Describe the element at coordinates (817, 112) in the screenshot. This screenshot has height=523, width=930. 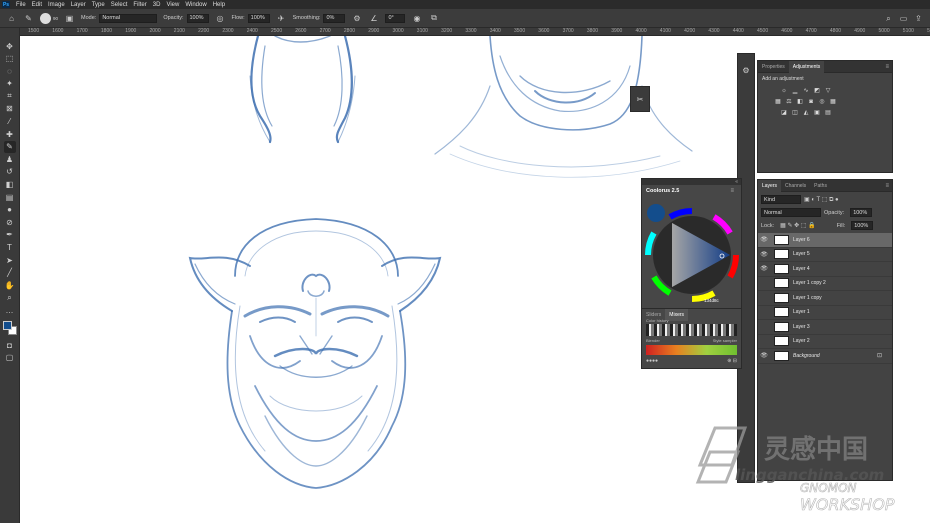
I see `selective-color-icon: ▣` at that location.